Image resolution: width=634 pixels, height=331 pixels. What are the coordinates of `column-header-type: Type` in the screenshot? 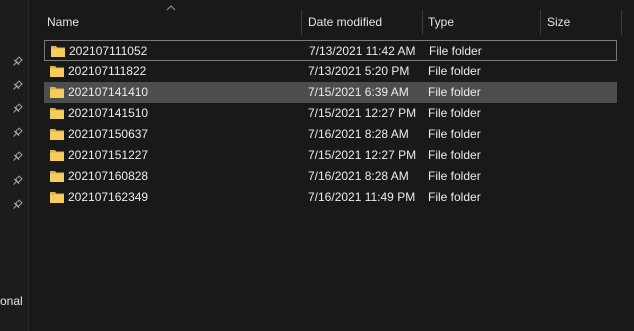 It's located at (441, 22).